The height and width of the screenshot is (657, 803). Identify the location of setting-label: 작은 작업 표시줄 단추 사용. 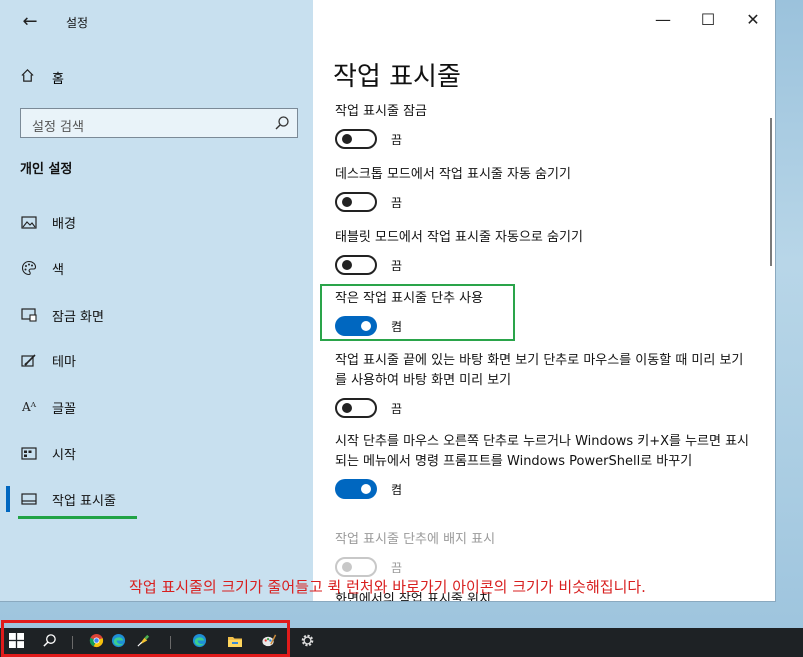
(409, 298).